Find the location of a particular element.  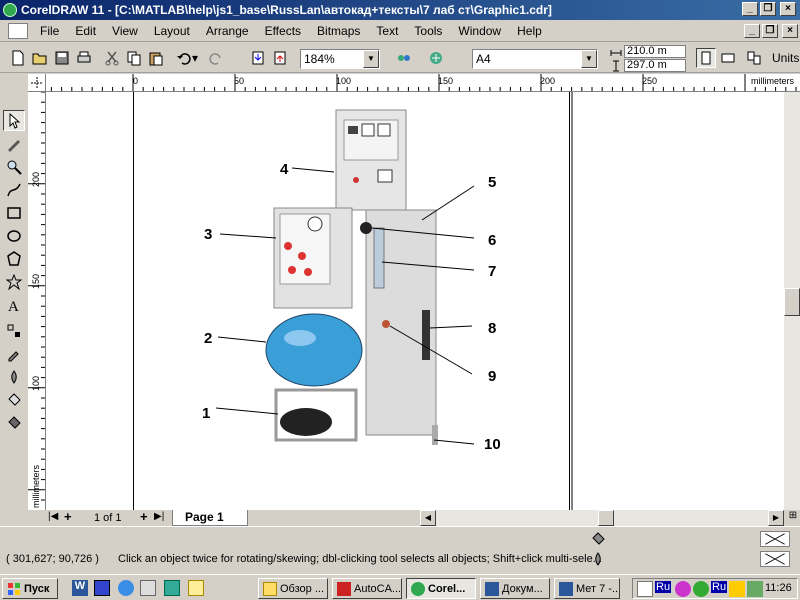

navigator-icon: ⊞ is located at coordinates (793, 518).